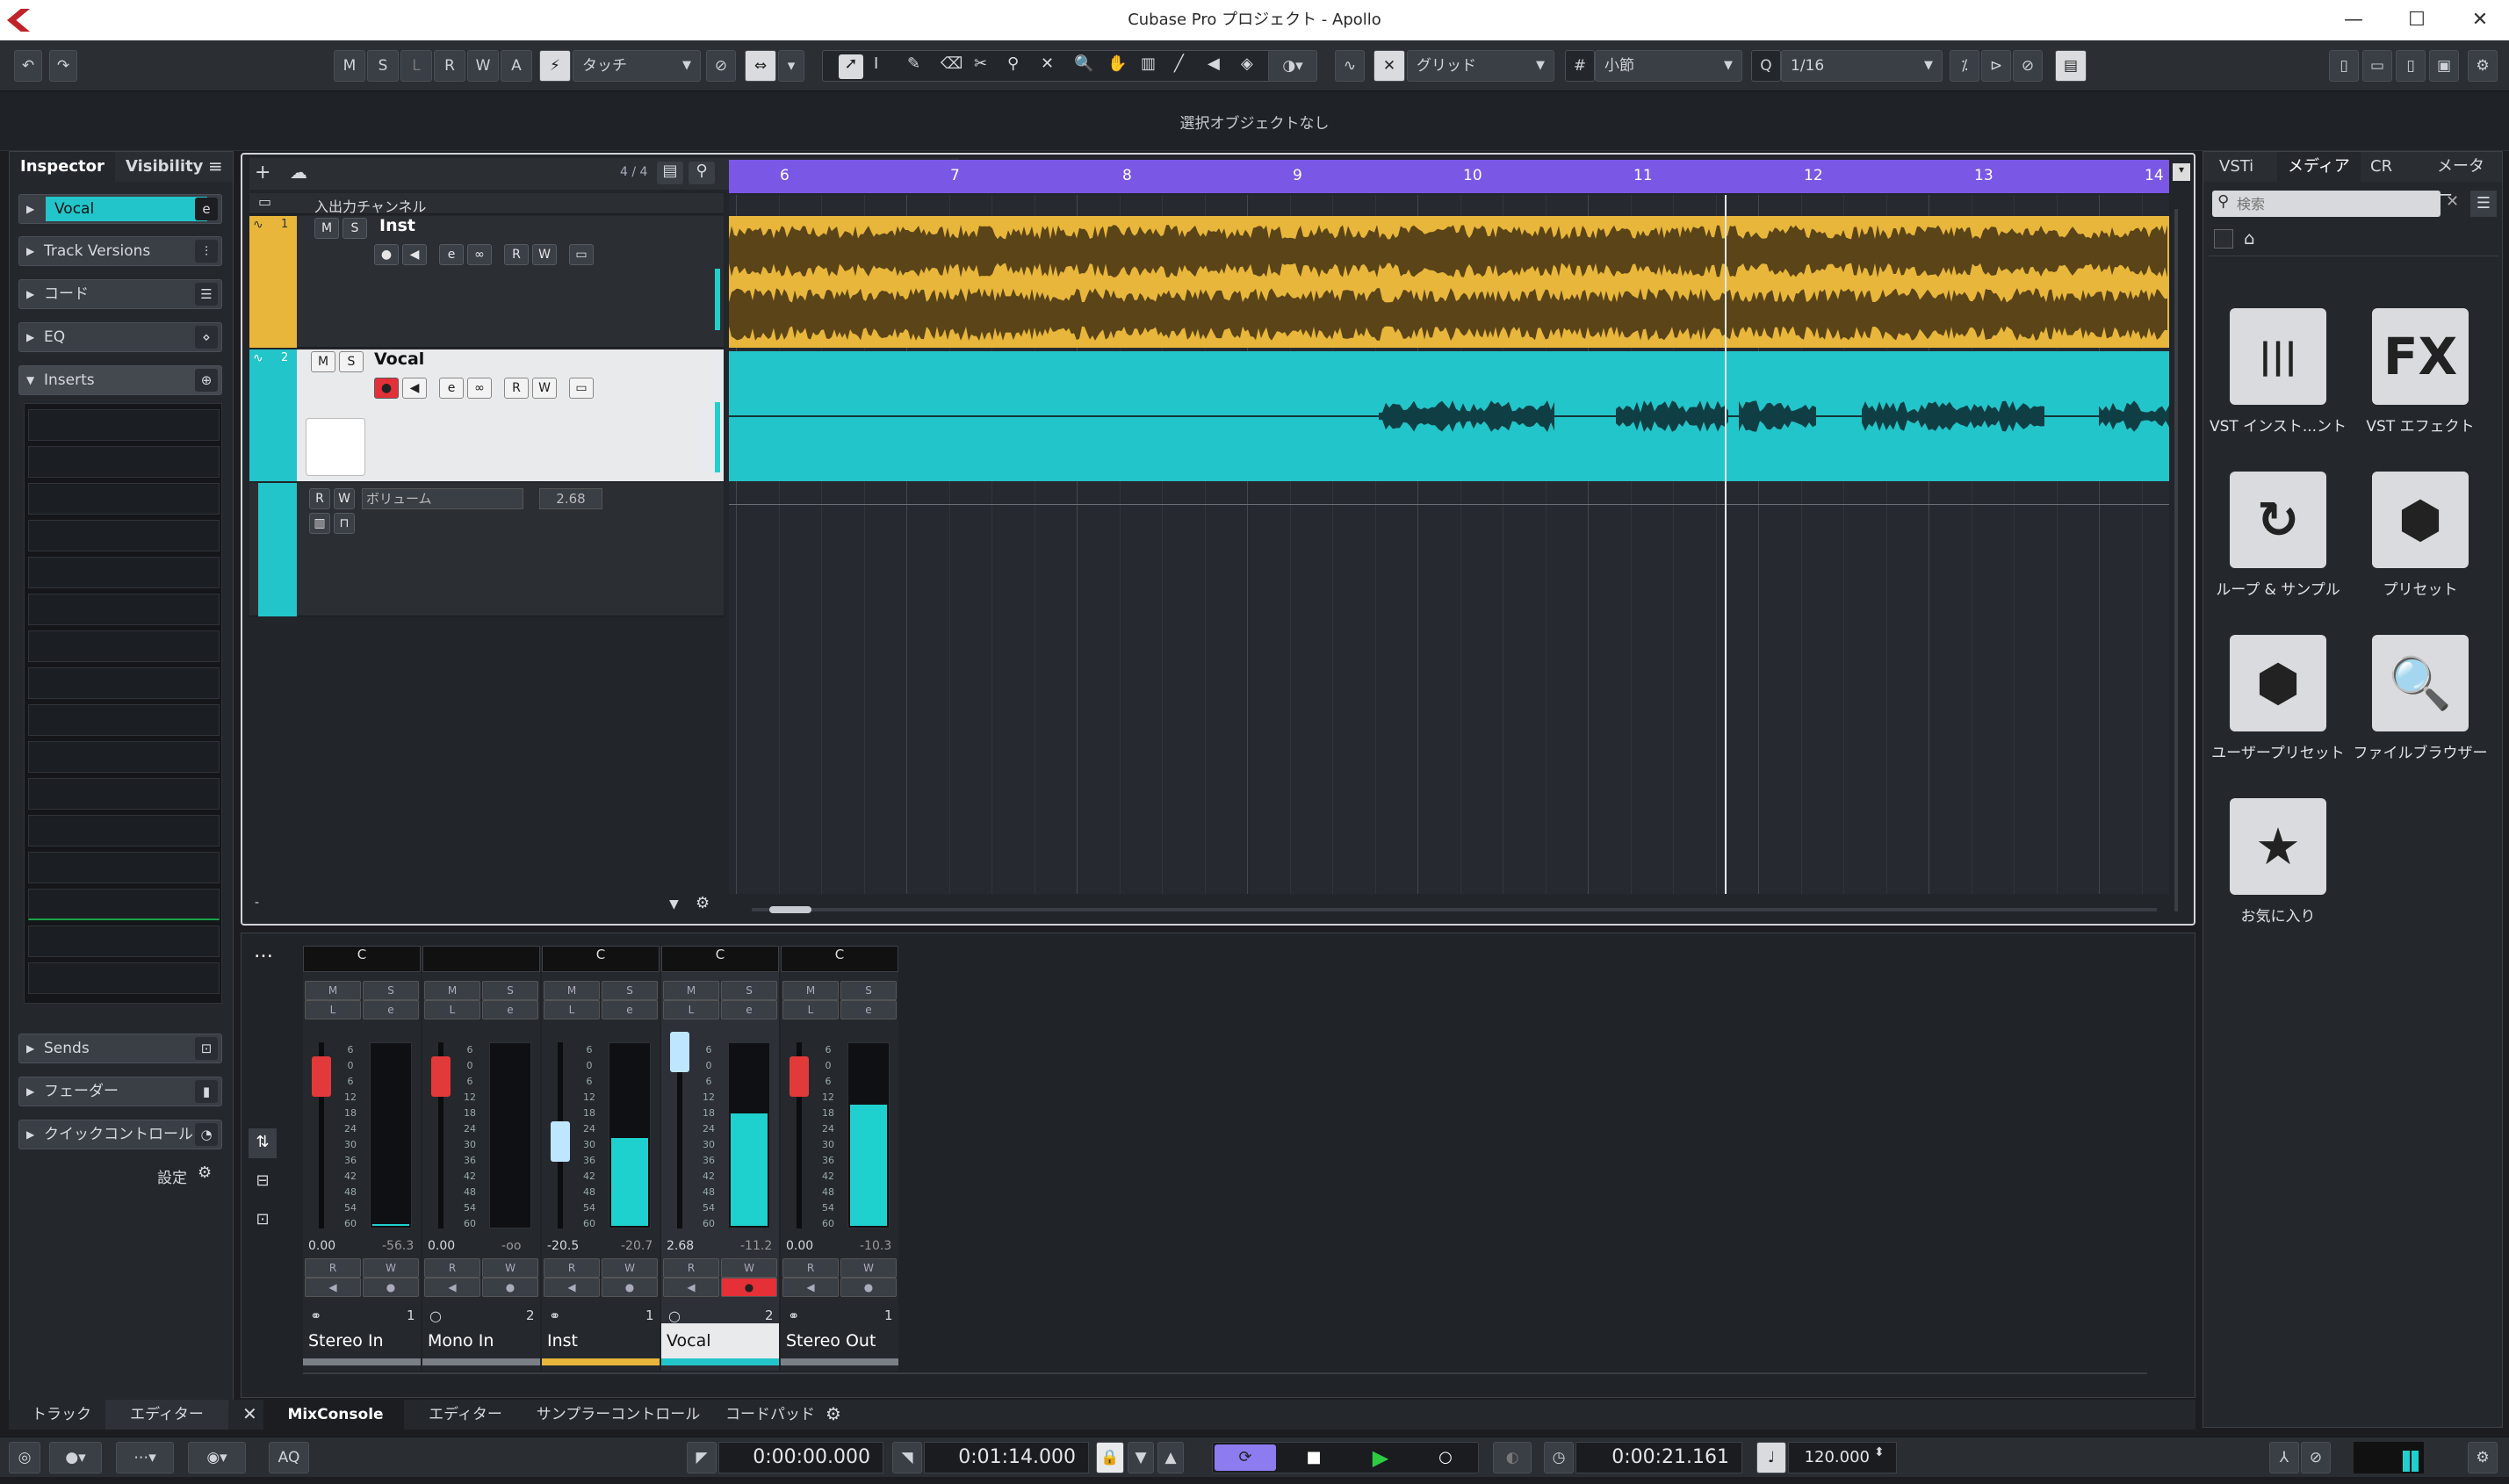  I want to click on solo-all-button: S, so click(383, 66).